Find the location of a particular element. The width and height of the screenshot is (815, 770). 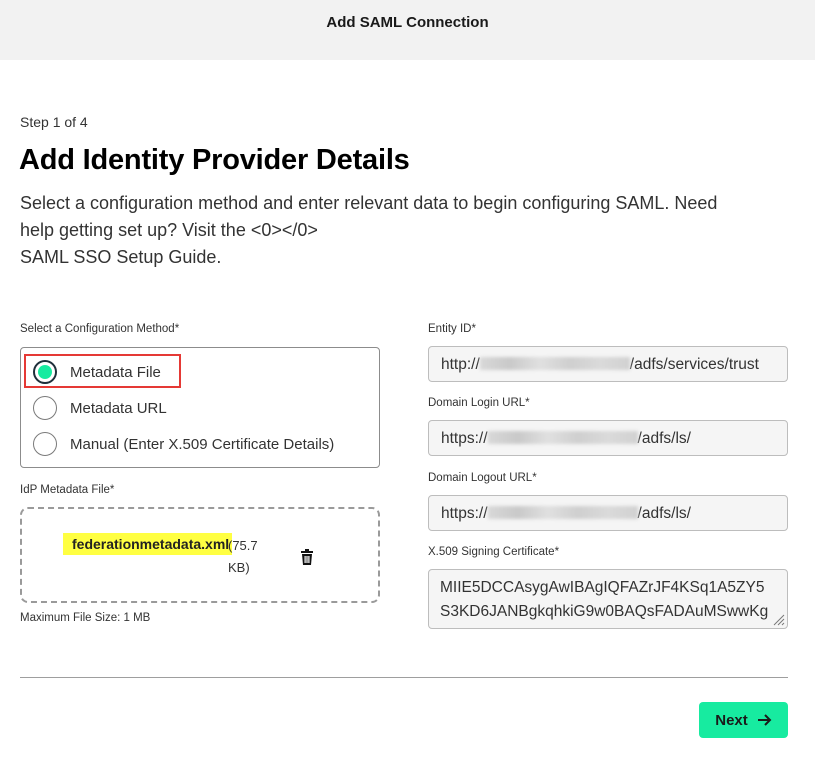

domain-logout-url-field: https:// /adfs/ls/ is located at coordinates (608, 513).